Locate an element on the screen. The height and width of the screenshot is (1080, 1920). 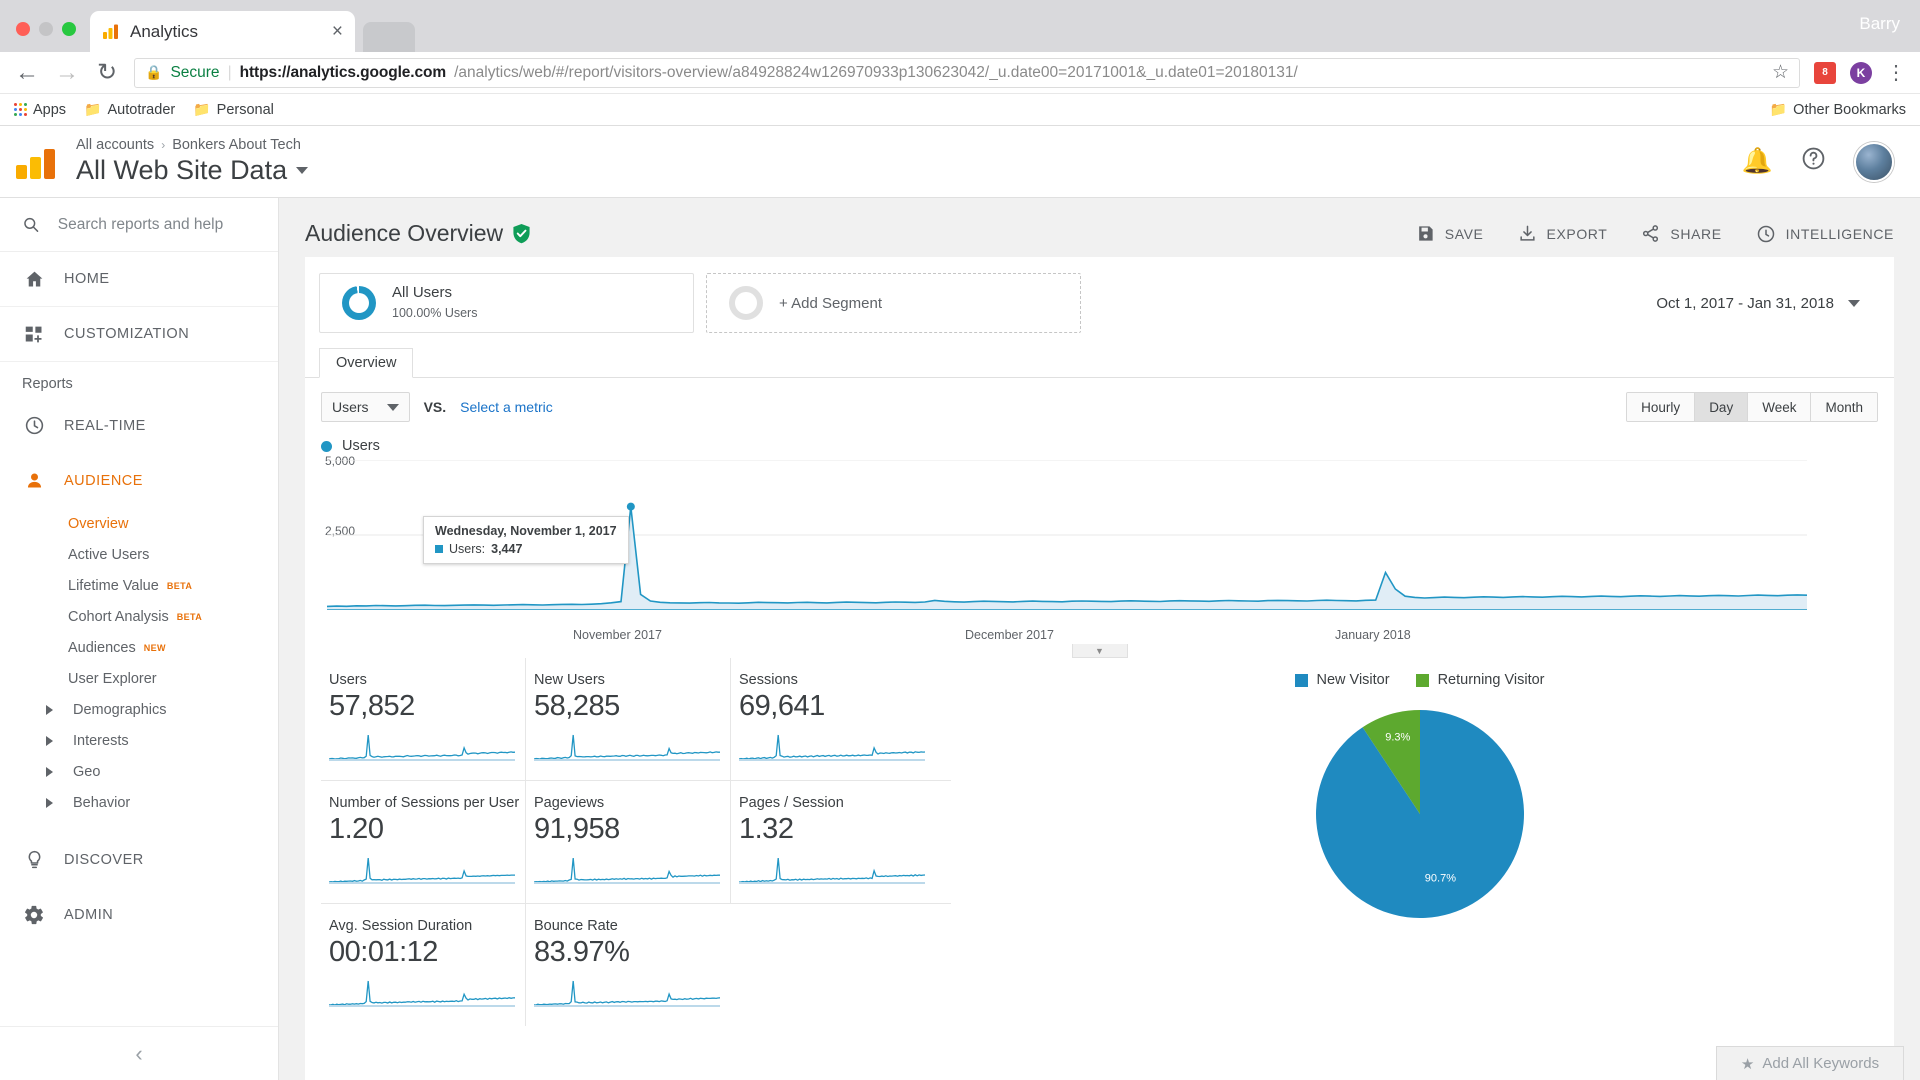
help-icon is located at coordinates (1813, 162).